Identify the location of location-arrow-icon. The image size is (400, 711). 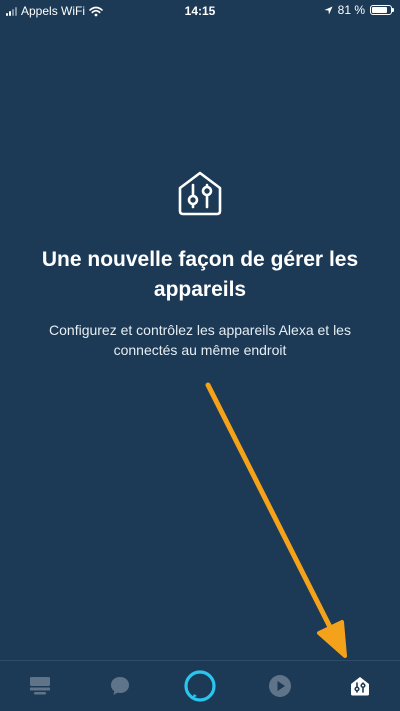
(328, 10).